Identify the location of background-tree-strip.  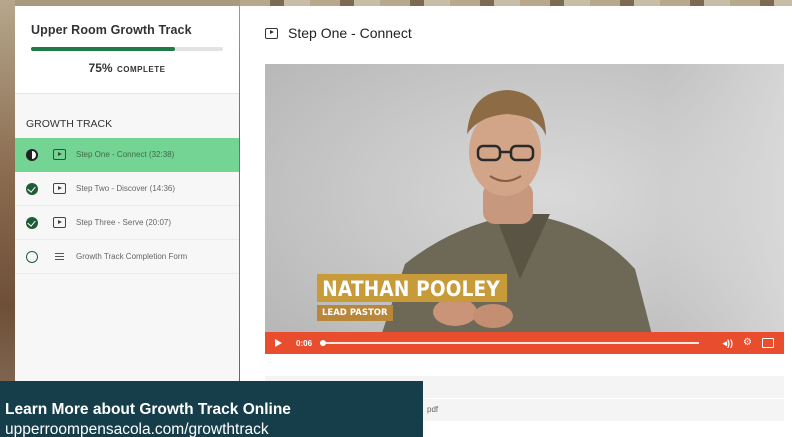
(7, 218).